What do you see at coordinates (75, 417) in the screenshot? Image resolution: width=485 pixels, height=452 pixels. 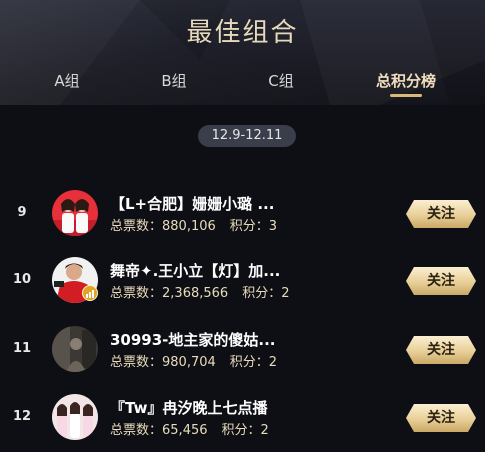 I see `group-women-photo-icon` at bounding box center [75, 417].